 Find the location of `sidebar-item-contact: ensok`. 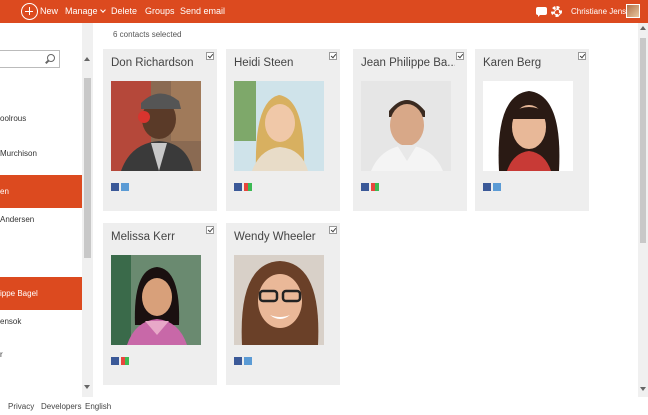

sidebar-item-contact: ensok is located at coordinates (41, 321).